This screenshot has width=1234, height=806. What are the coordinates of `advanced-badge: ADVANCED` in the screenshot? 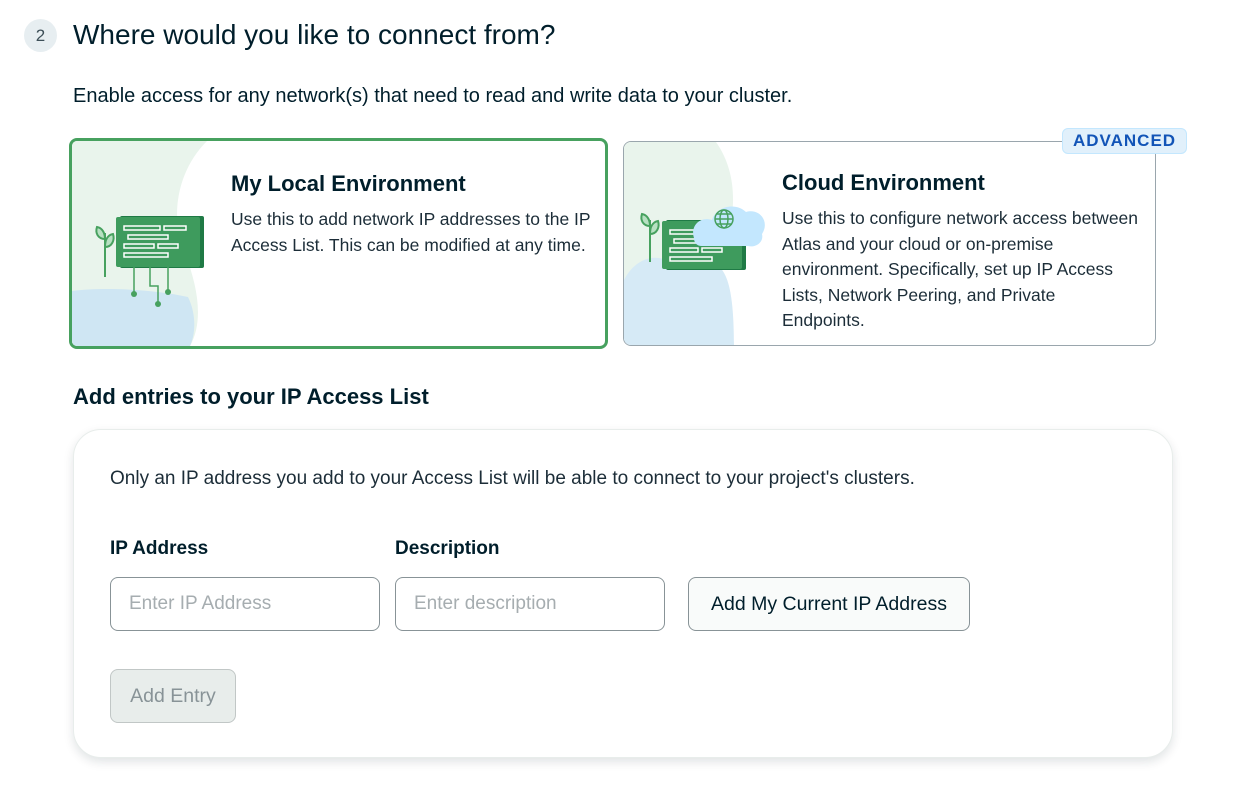 It's located at (1125, 141).